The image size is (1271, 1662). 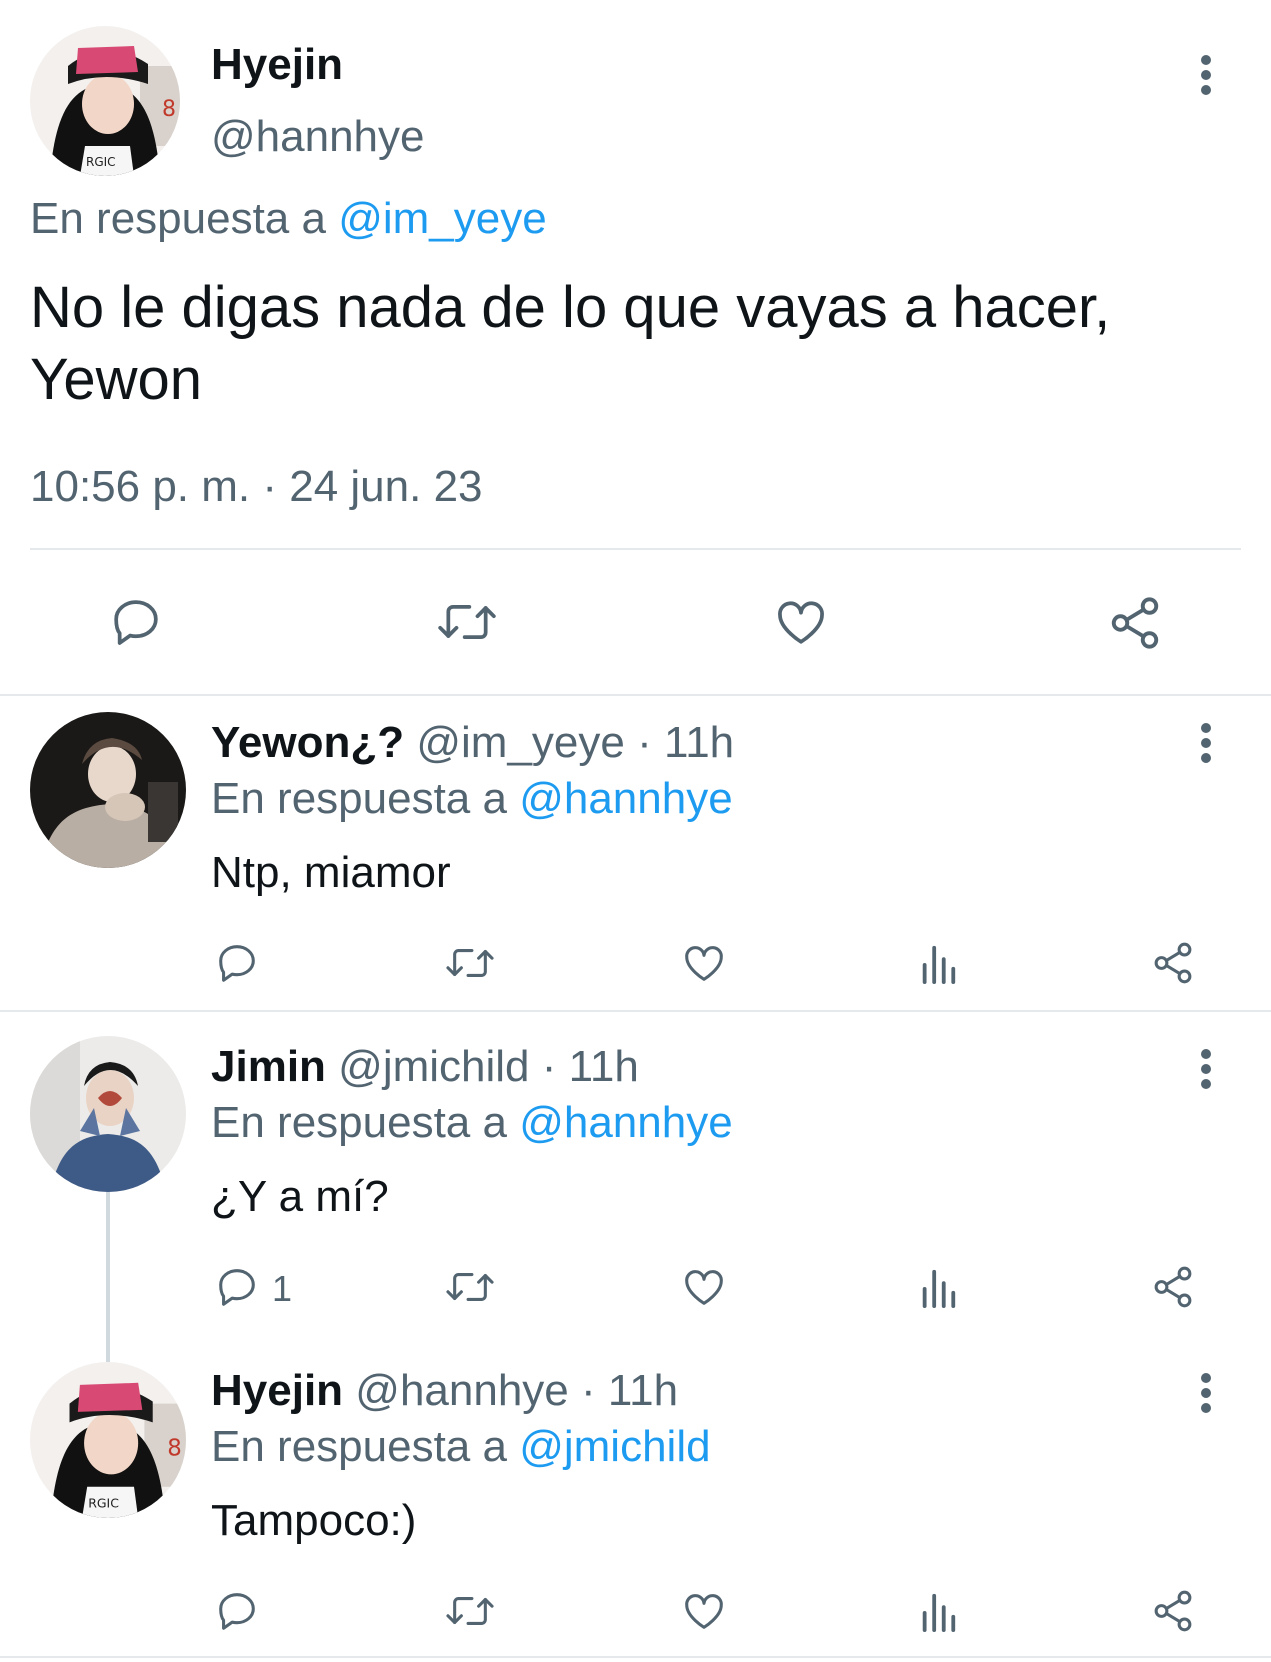 What do you see at coordinates (442, 218) in the screenshot?
I see `replying-to-handle: @im_yeye` at bounding box center [442, 218].